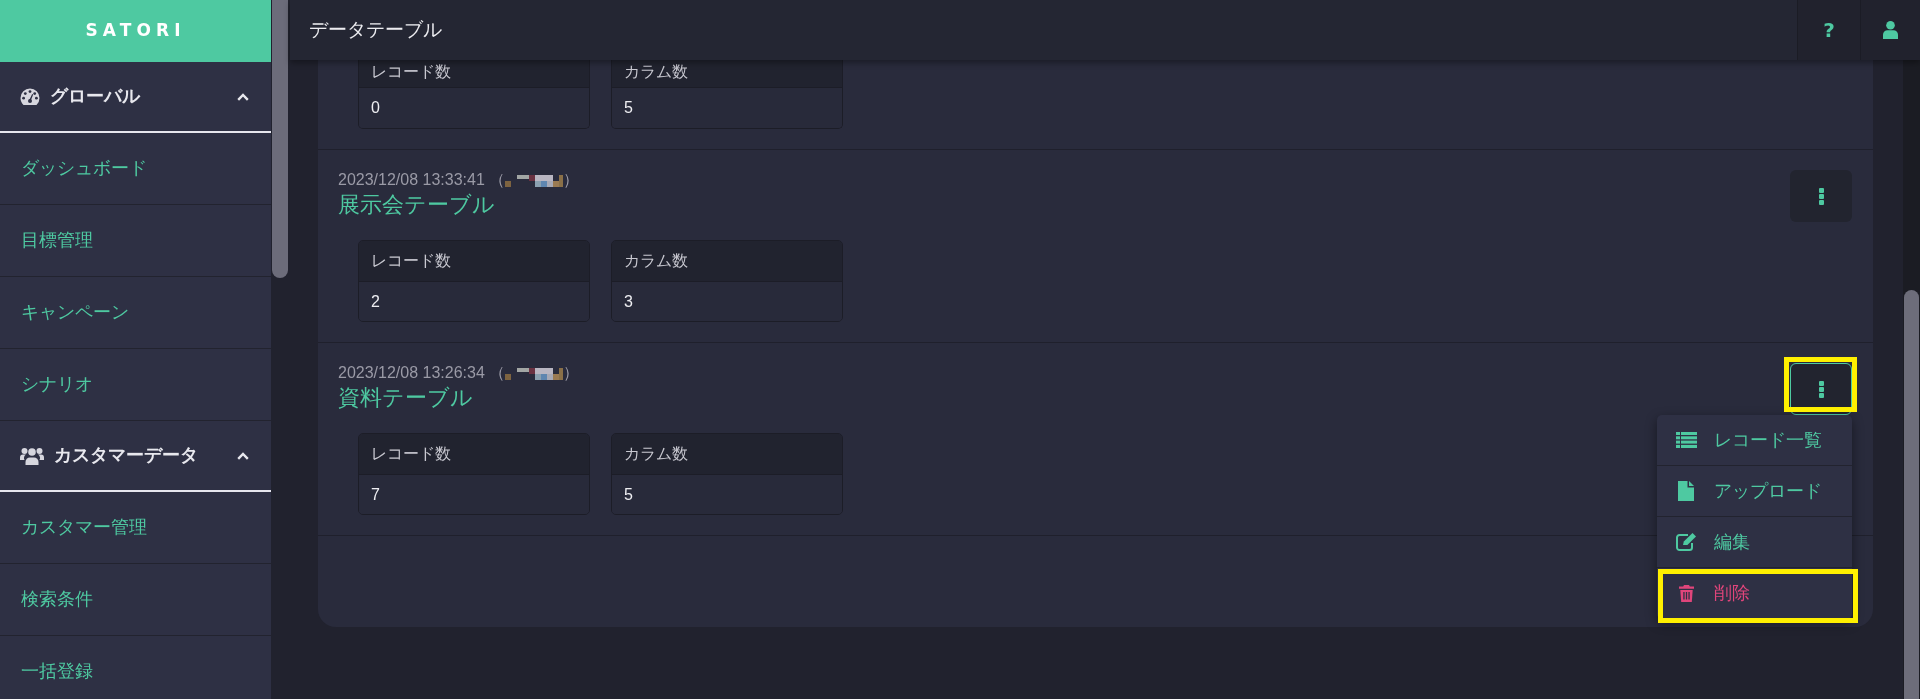 This screenshot has height=699, width=1920. I want to click on section-header: カスタマーデータ, so click(135, 456).